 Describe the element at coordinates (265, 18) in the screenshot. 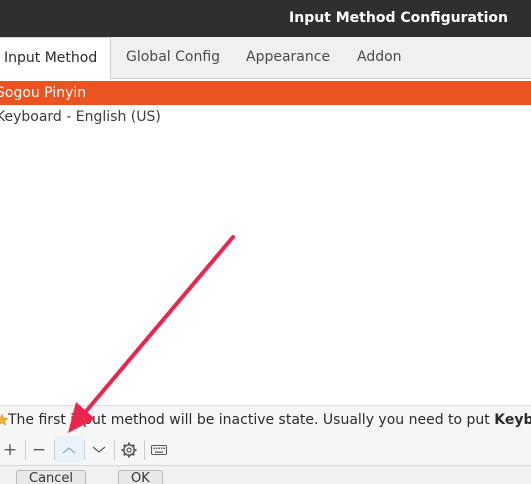

I see `title-bar: Input Method Configuration` at that location.